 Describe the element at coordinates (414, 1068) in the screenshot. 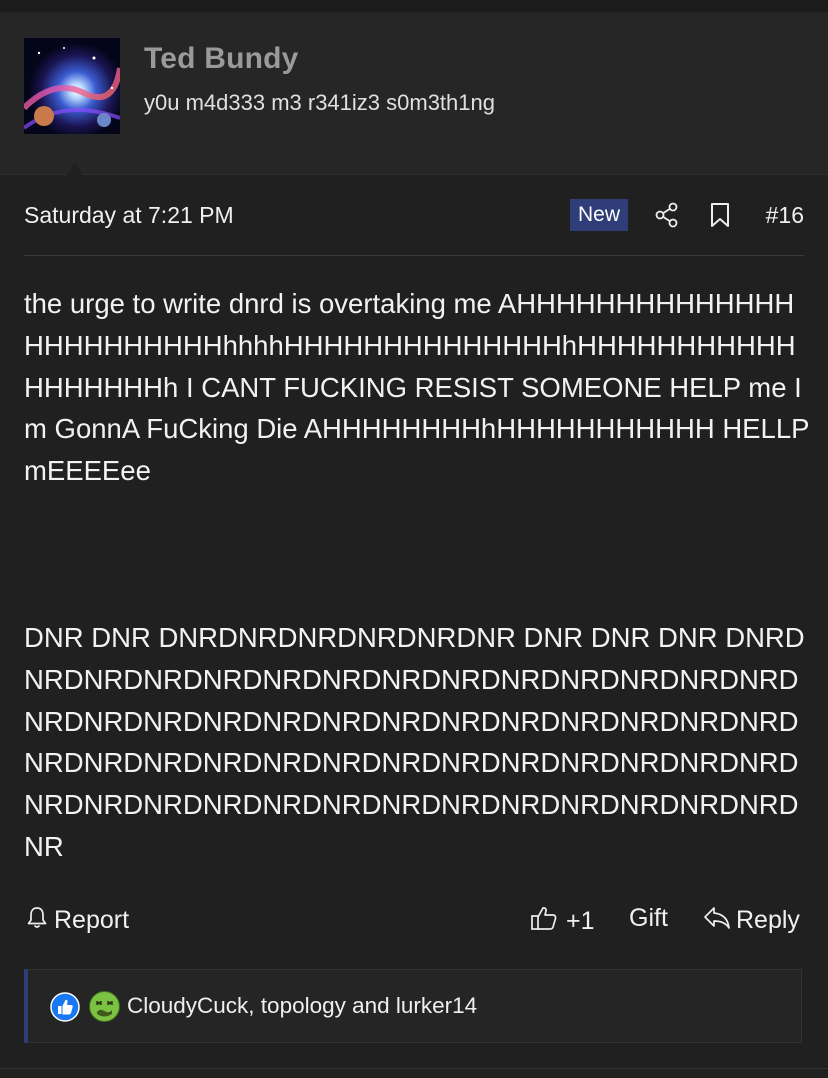

I see `bottom-divider` at that location.